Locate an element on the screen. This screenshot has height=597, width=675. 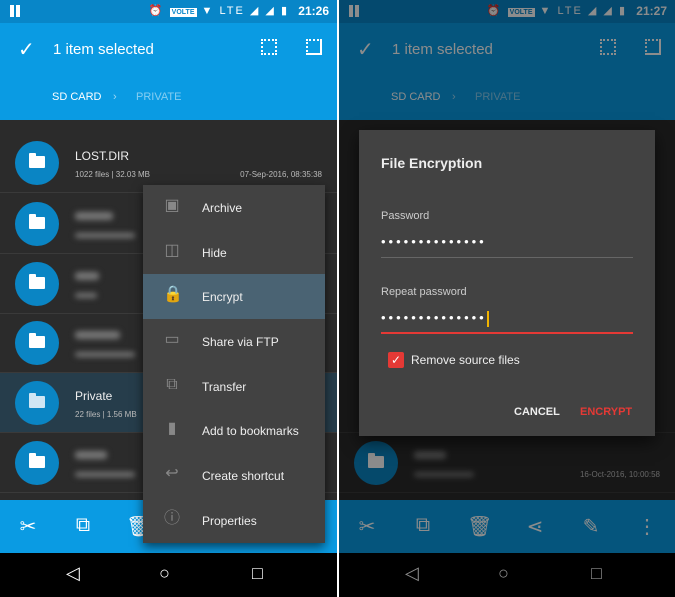
remove-source-checkbox: ✓ is located at coordinates (396, 360).